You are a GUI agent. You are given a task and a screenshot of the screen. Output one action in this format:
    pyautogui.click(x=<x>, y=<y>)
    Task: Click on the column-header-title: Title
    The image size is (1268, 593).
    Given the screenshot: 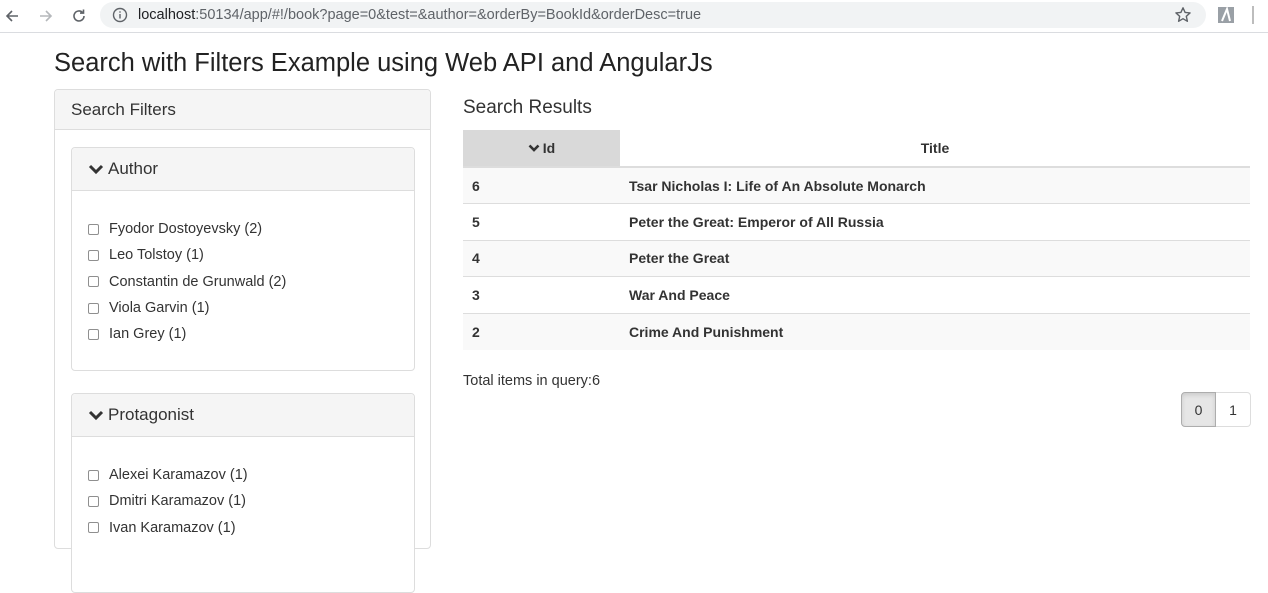 What is the action you would take?
    pyautogui.click(x=935, y=149)
    